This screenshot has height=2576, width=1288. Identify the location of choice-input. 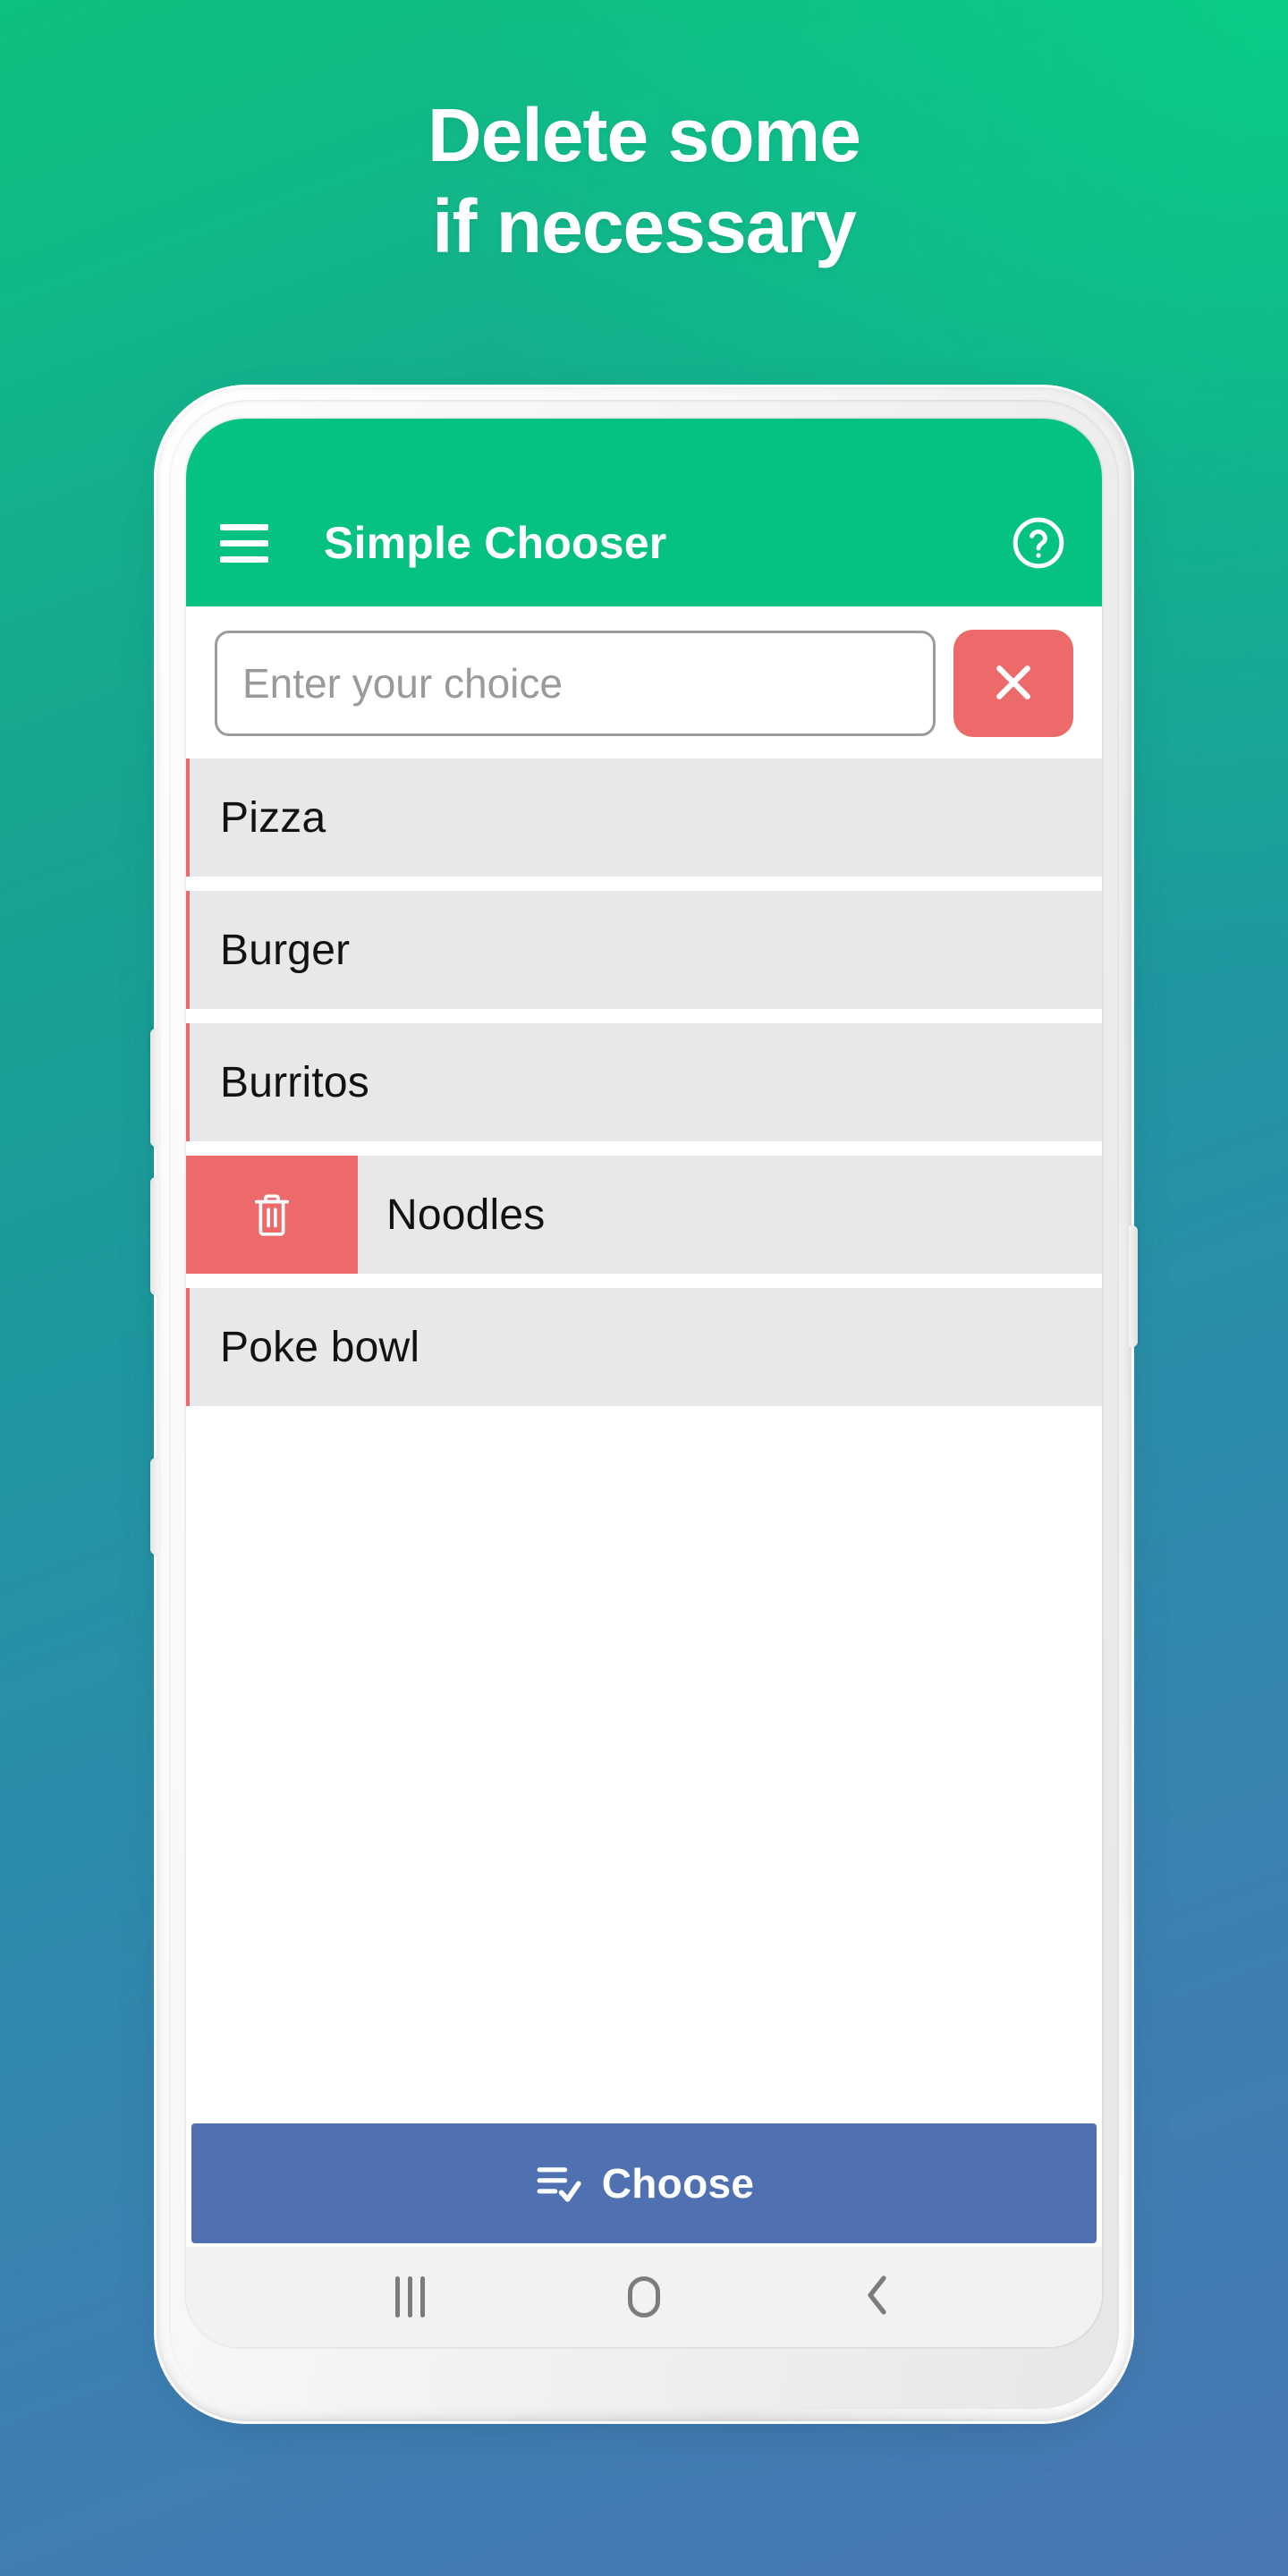
(575, 683).